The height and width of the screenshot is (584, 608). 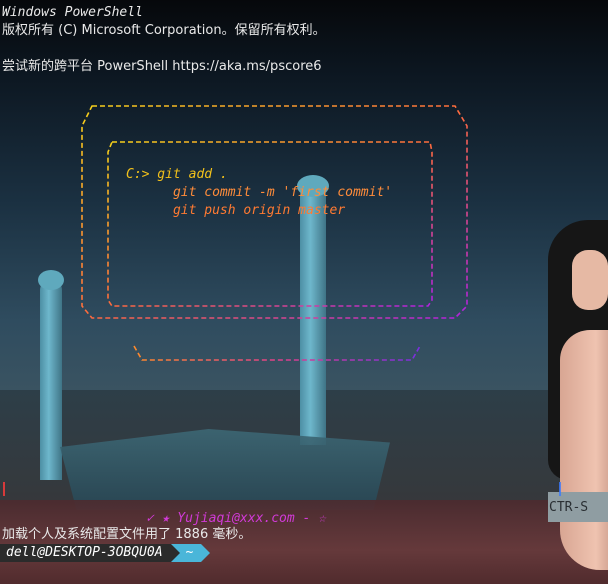 I want to click on terminal-line-load-time: 加载个人及系统配置文件用了 1886 毫秒。, so click(x=127, y=534).